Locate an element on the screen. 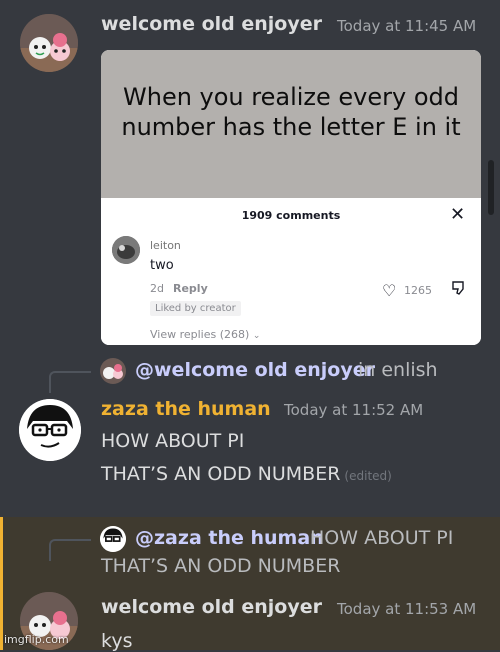 This screenshot has height=652, width=500. mention-highlight-bar is located at coordinates (1, 583).